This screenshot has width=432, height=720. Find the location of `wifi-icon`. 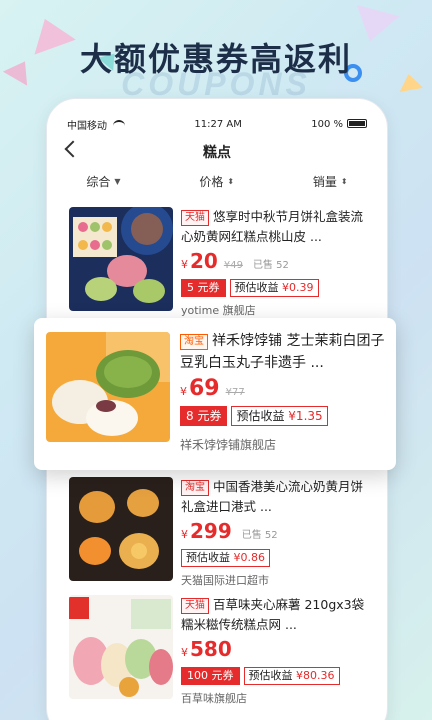

wifi-icon is located at coordinates (119, 124).